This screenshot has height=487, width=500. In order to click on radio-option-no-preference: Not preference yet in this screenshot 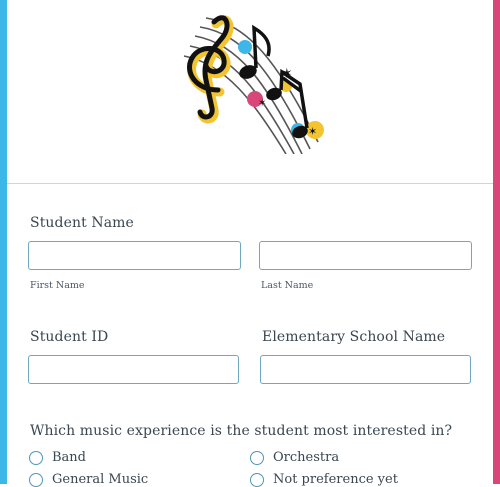, I will do `click(324, 479)`.